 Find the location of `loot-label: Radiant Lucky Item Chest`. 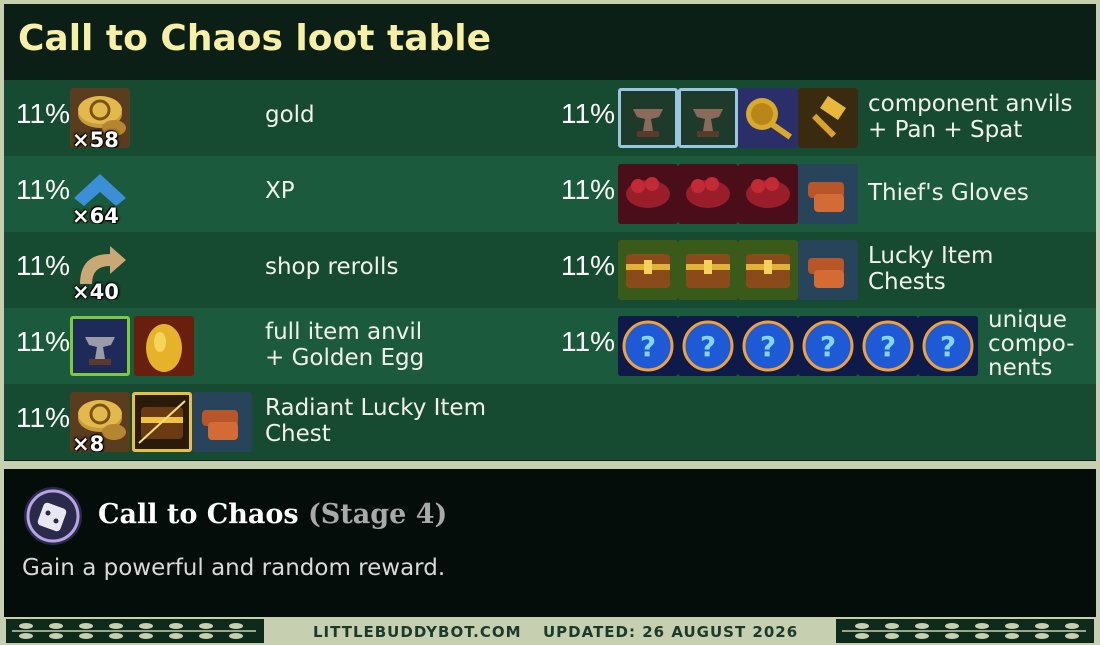

loot-label: Radiant Lucky Item Chest is located at coordinates (375, 421).